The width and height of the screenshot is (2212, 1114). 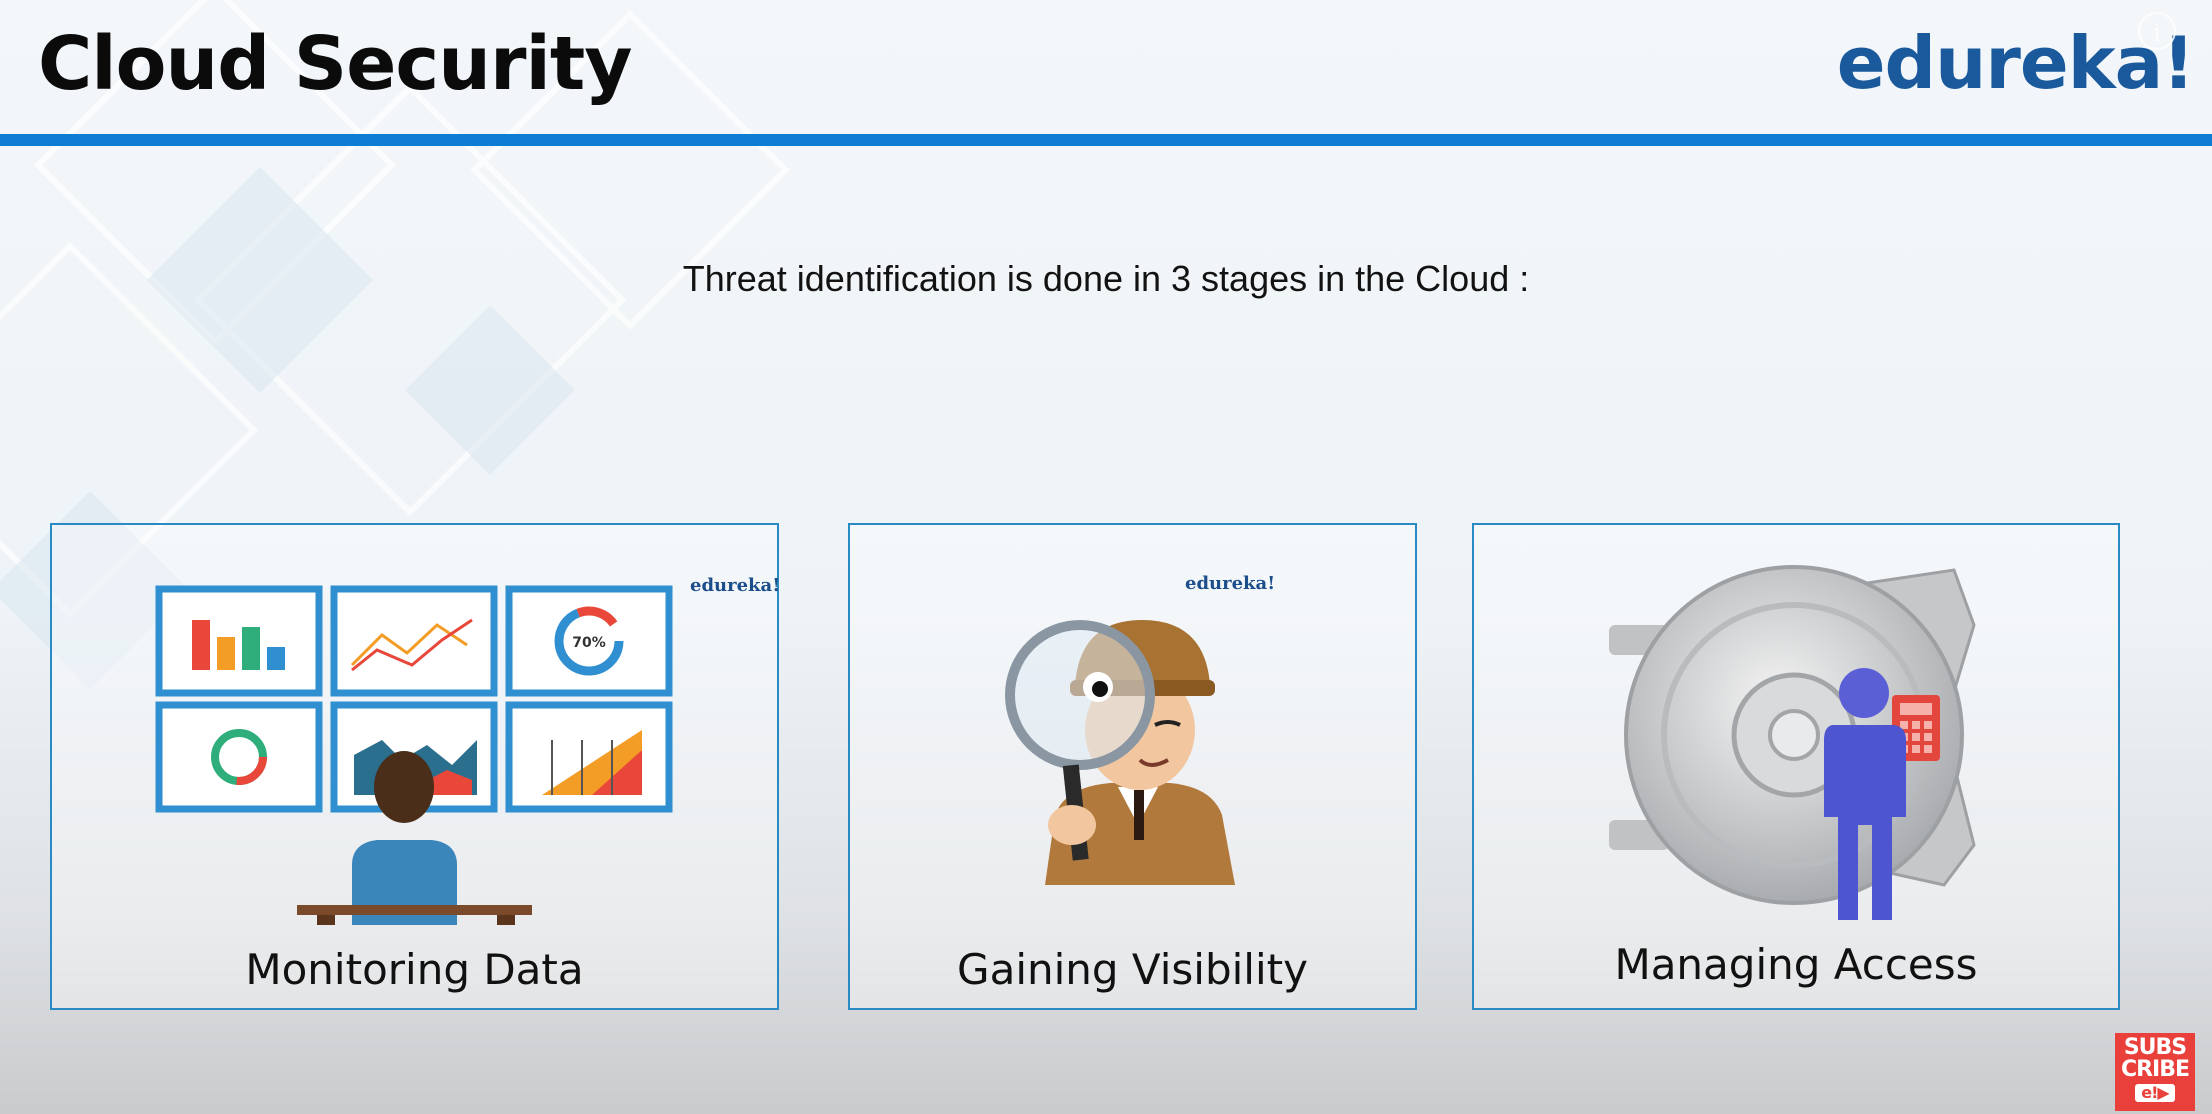 What do you see at coordinates (1106, 140) in the screenshot?
I see `header-divider` at bounding box center [1106, 140].